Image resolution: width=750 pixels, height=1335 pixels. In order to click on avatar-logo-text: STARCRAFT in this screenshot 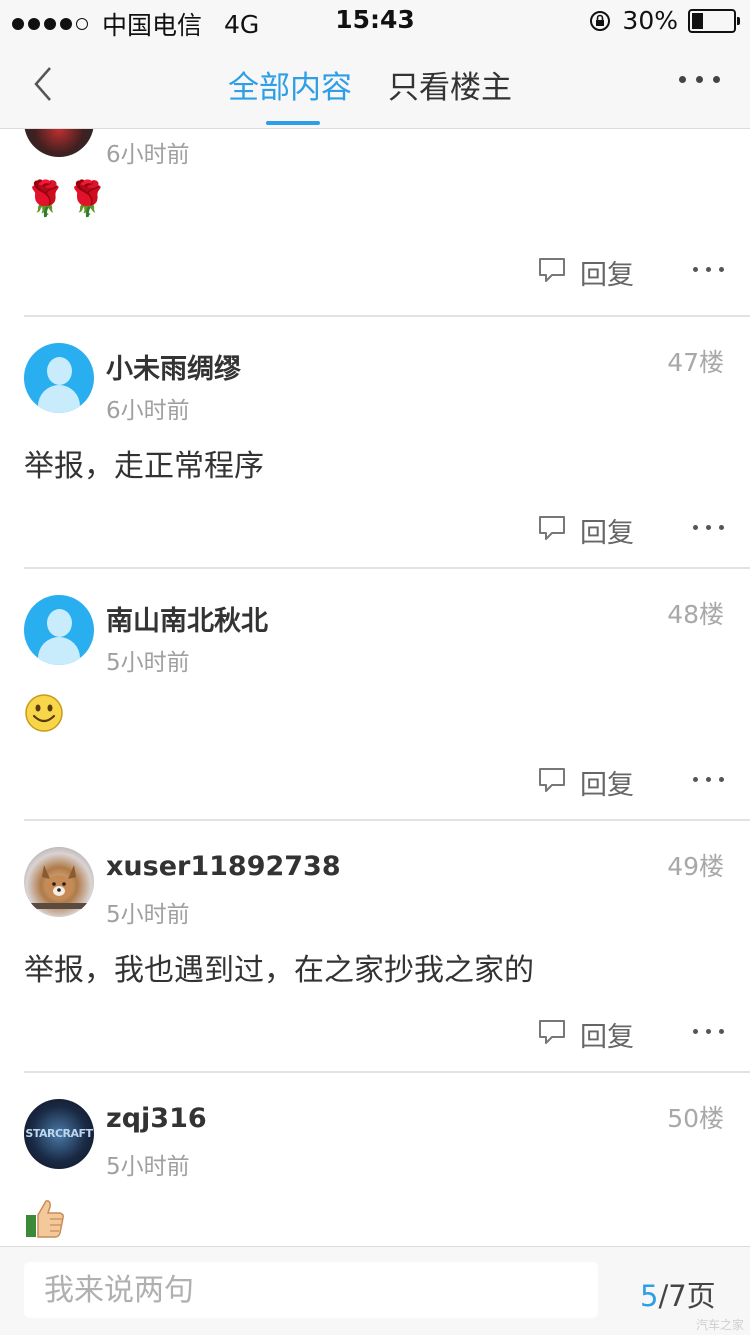, I will do `click(59, 1133)`.